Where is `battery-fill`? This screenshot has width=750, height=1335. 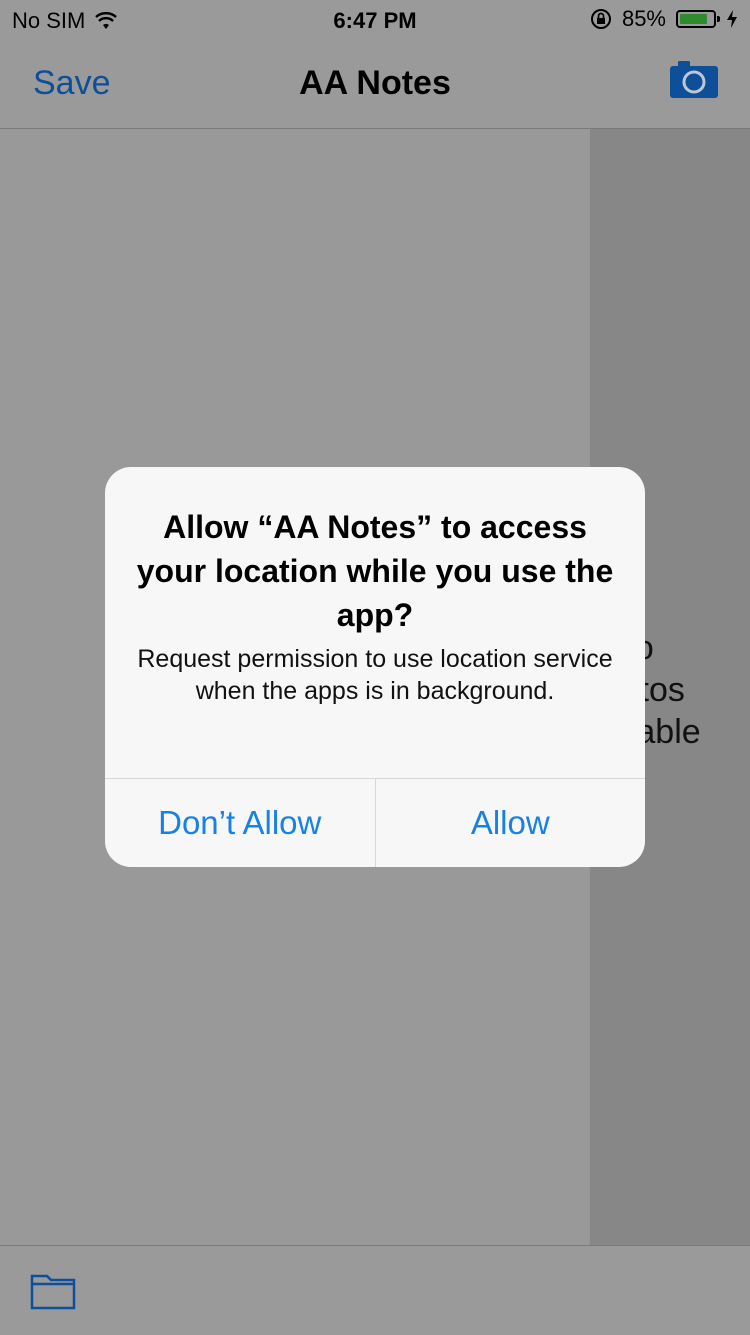
battery-fill is located at coordinates (693, 19).